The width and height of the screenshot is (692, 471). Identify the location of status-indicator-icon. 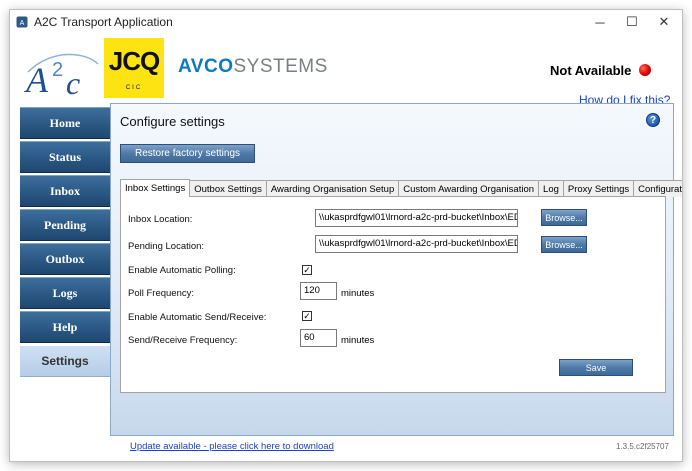
(645, 70).